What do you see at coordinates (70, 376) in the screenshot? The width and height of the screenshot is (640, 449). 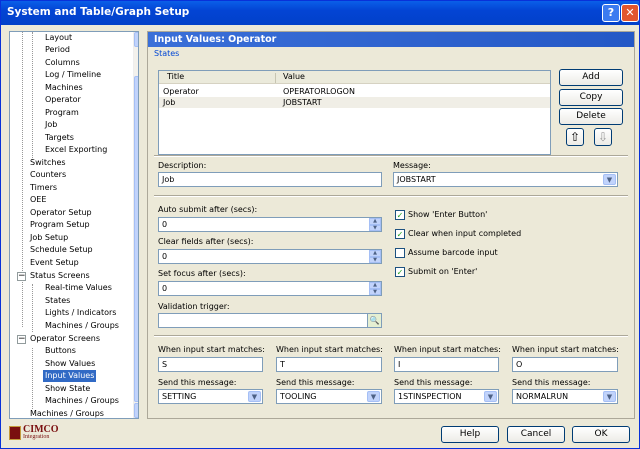 I see `tree-item-input-values: Input Values` at bounding box center [70, 376].